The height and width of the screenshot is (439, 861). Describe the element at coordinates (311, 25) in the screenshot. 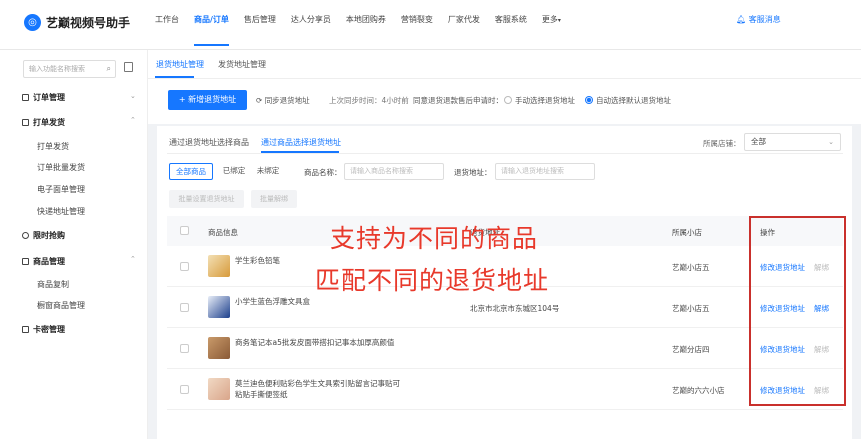

I see `nav-item-talent-share: 达人分享员` at that location.